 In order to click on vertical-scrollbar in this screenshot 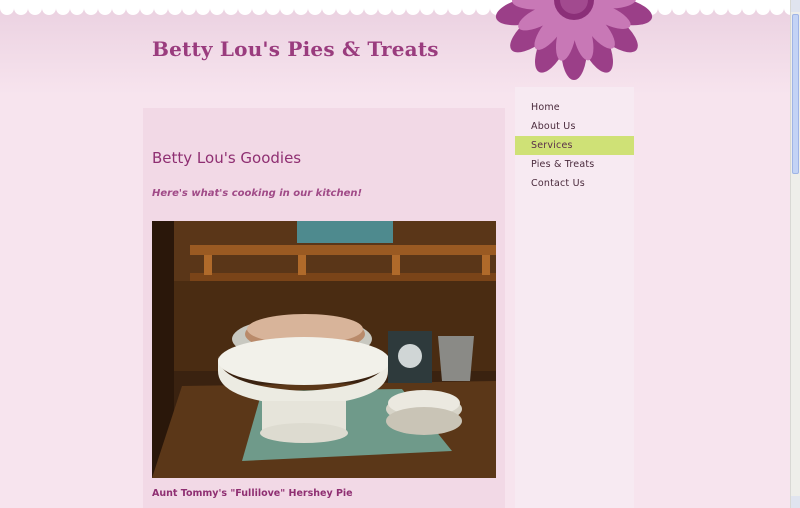, I will do `click(795, 254)`.